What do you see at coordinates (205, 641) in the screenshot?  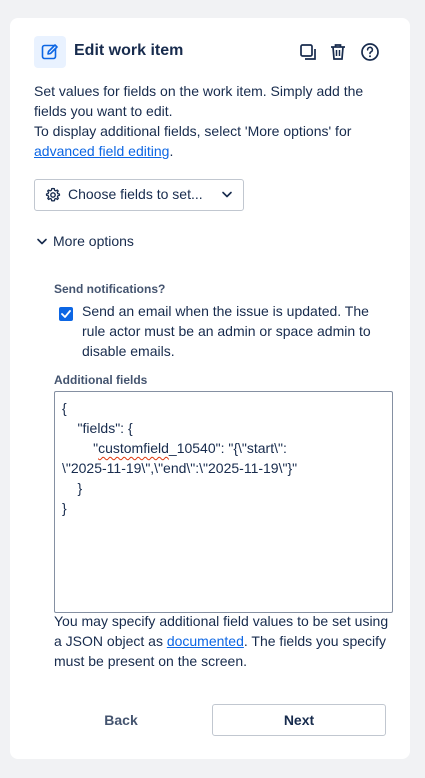 I see `documented-link: documented` at bounding box center [205, 641].